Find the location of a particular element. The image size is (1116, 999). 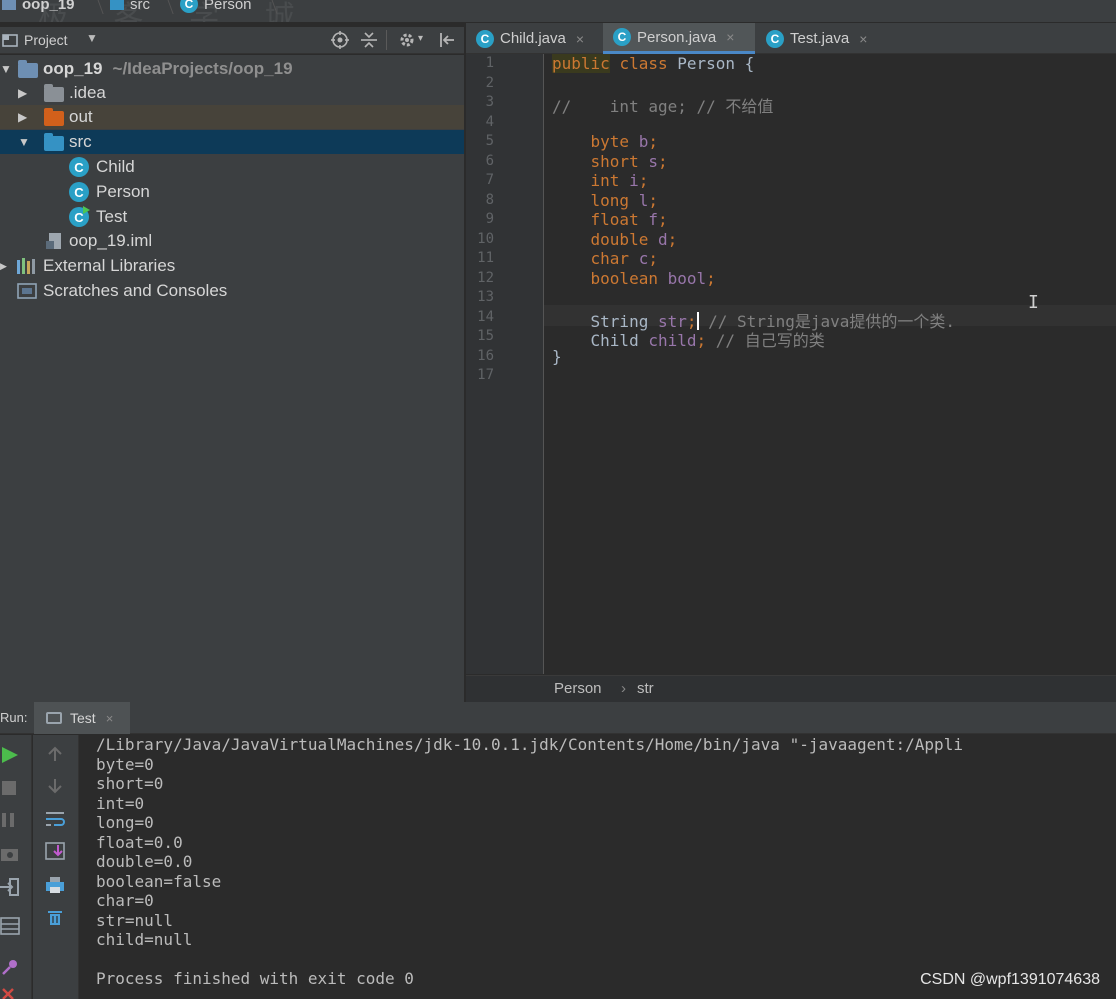

tab-label: Test is located at coordinates (83, 718).